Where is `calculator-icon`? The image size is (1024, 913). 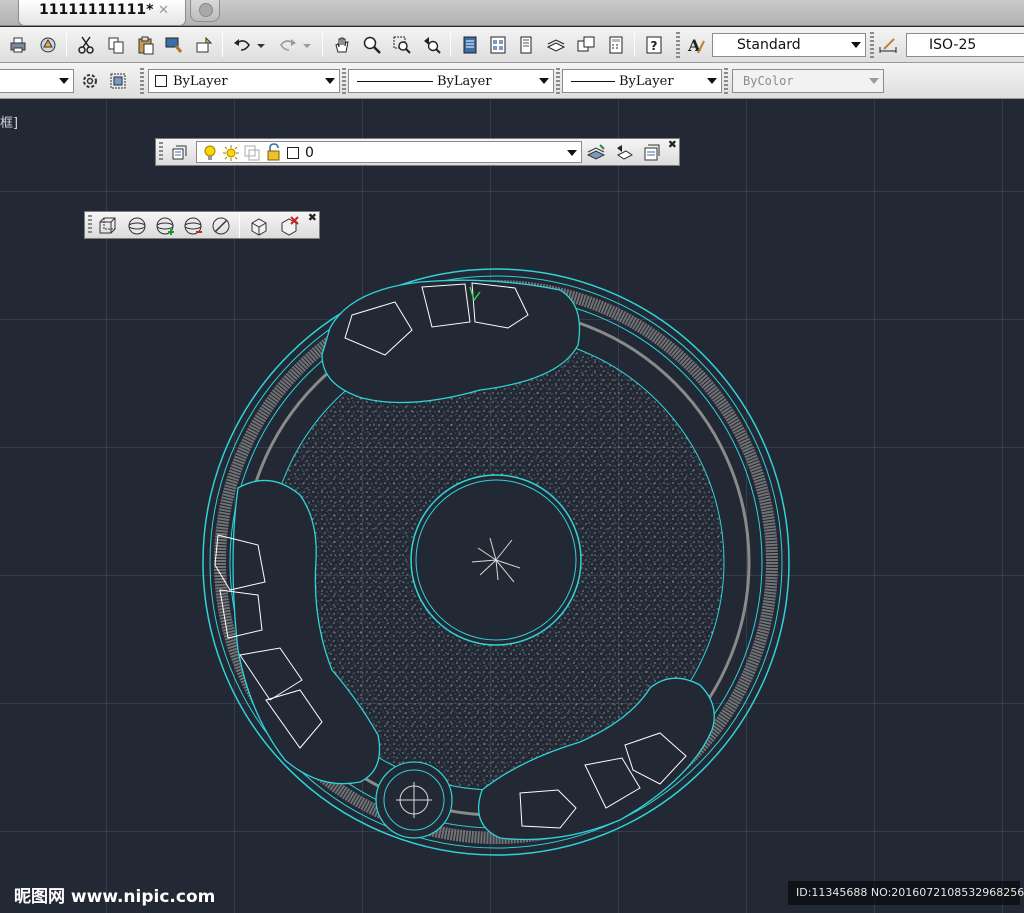 calculator-icon is located at coordinates (616, 45).